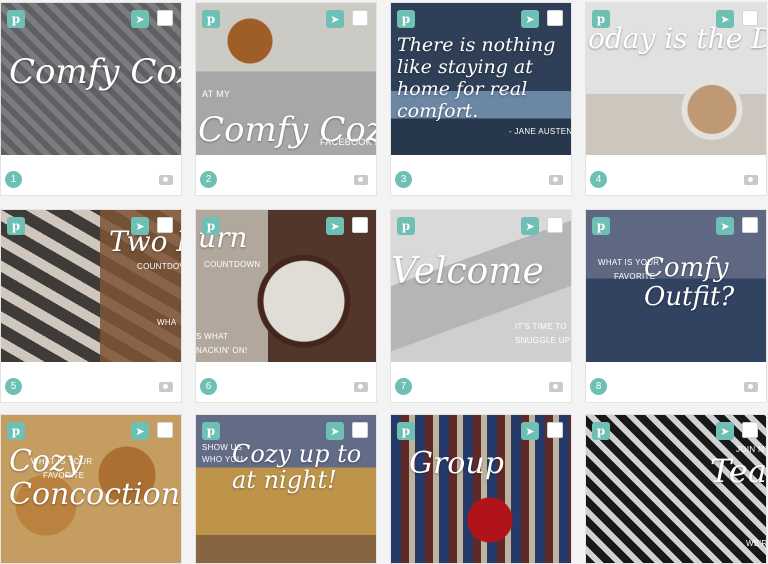 The image size is (768, 564). What do you see at coordinates (676, 175) in the screenshot?
I see `card-footer: 4` at bounding box center [676, 175].